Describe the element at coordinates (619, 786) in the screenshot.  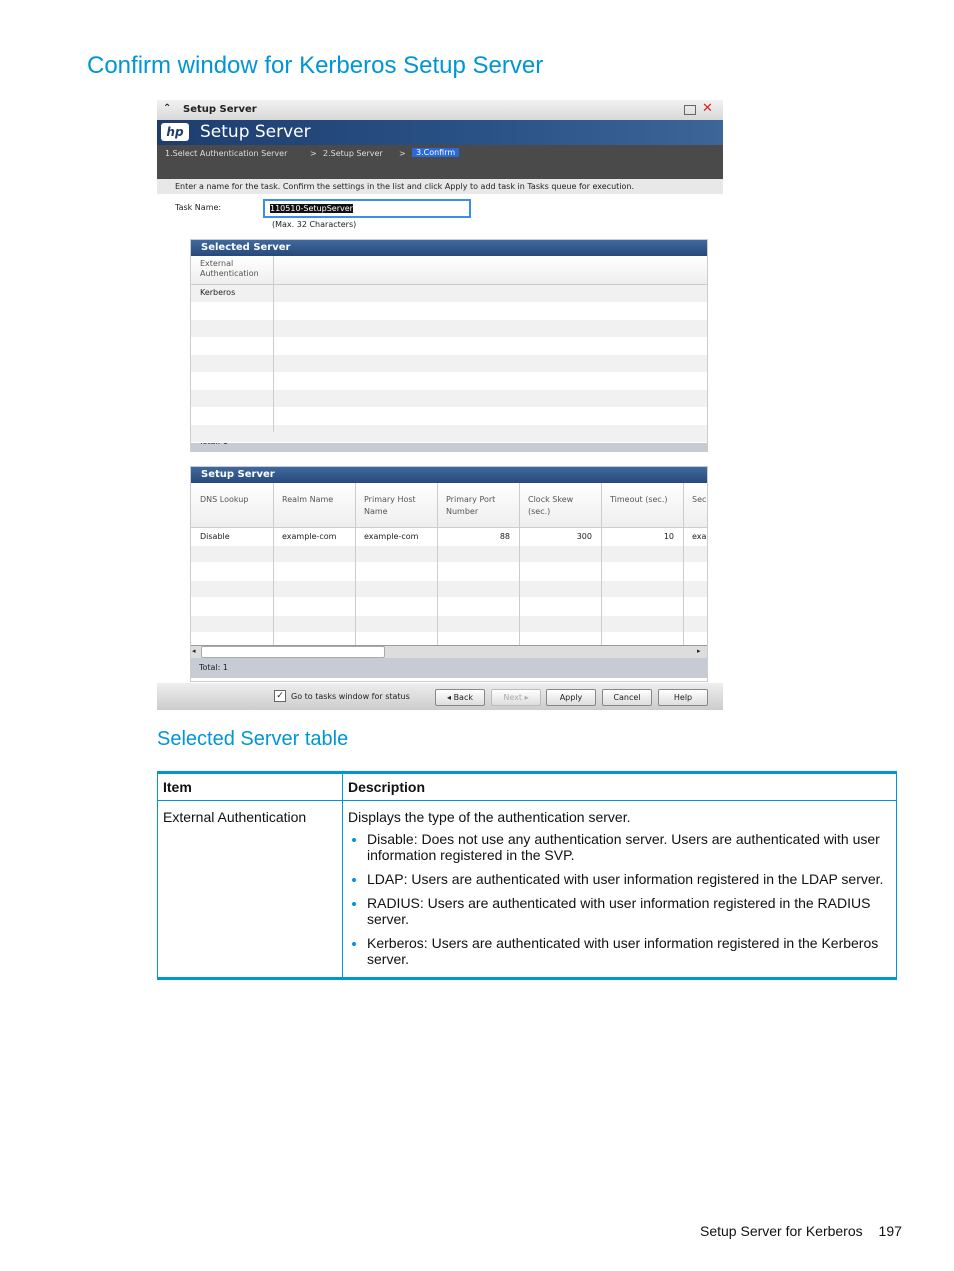
I see `header-description: Description` at that location.